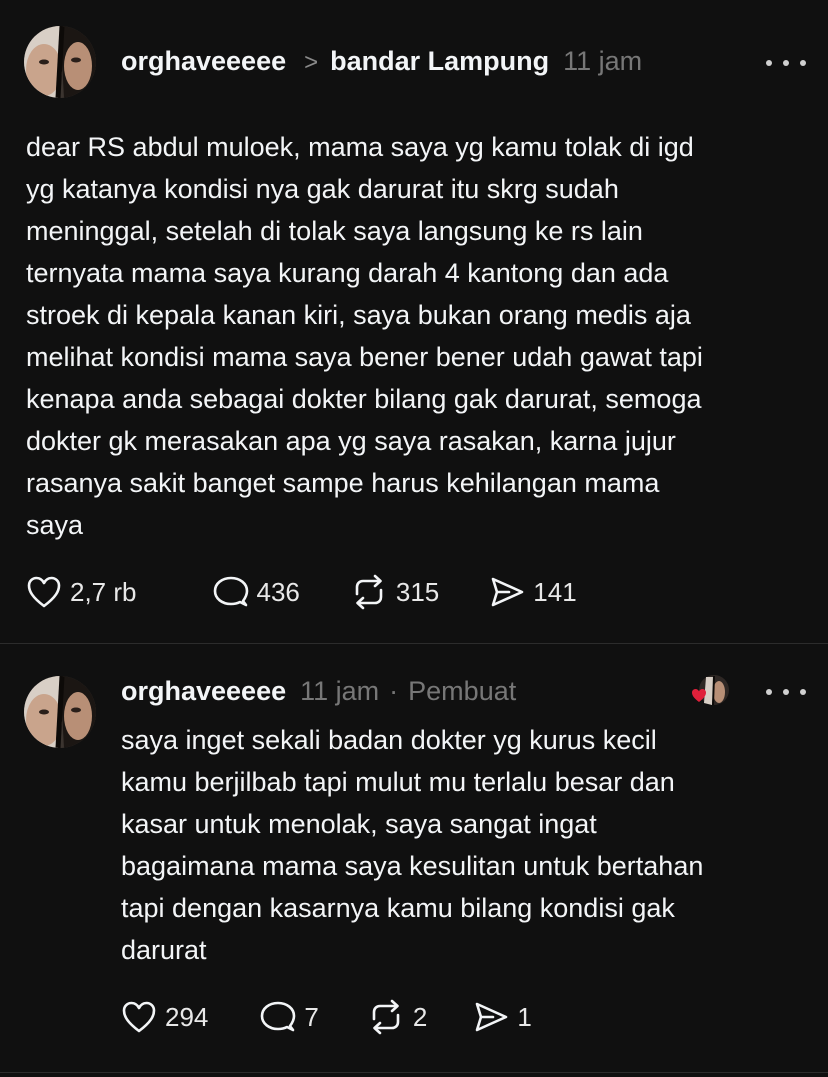  Describe the element at coordinates (394, 592) in the screenshot. I see `repost-button: 315` at that location.